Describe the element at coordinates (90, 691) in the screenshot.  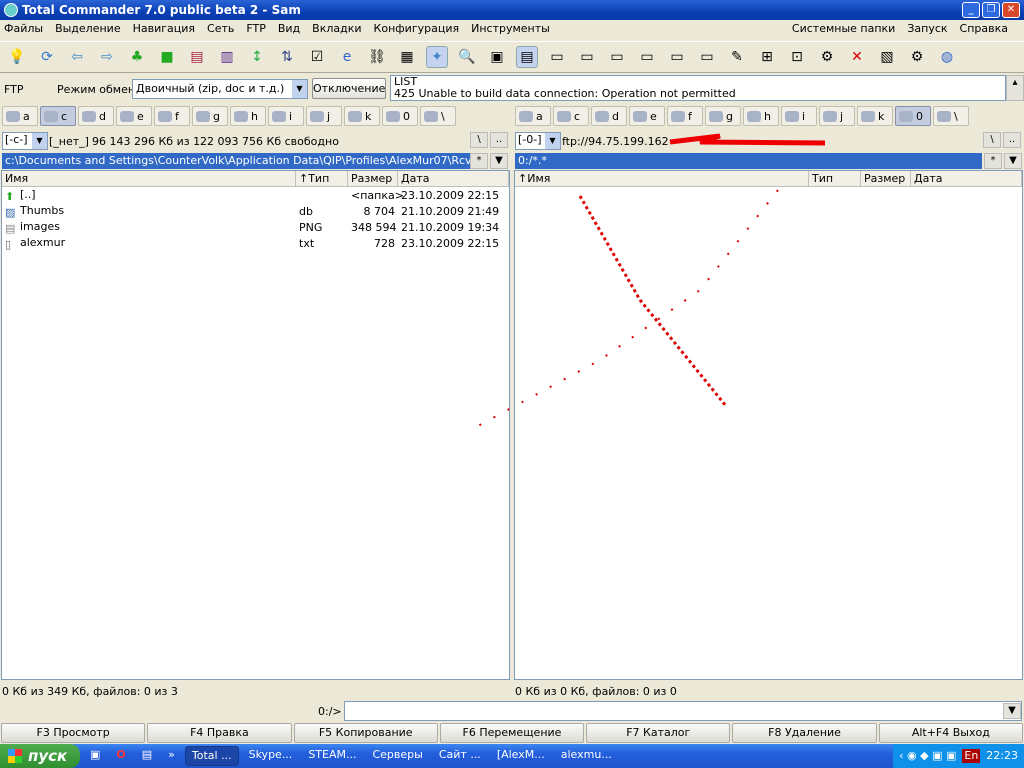
I see `left-status: 0 Кб из 349 Кб, файлов: 0 из 3` at that location.